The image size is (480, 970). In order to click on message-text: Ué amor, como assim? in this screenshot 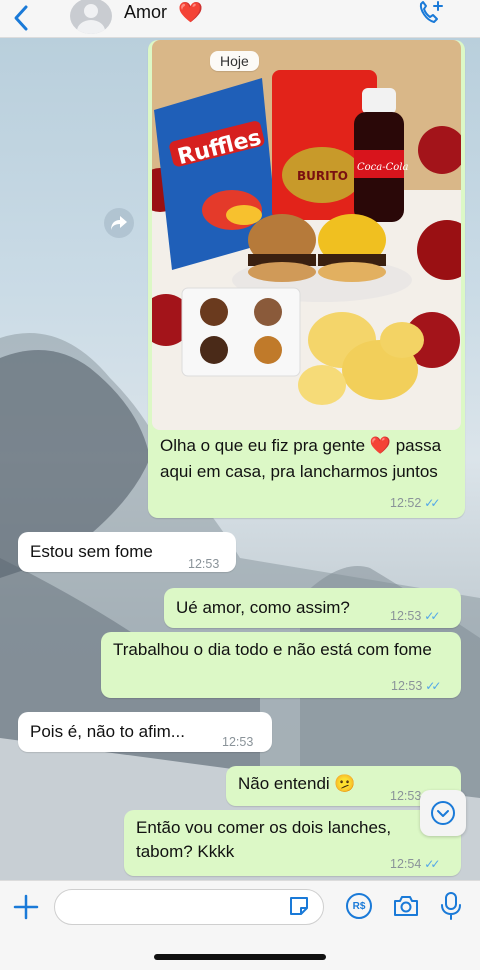, I will do `click(263, 607)`.